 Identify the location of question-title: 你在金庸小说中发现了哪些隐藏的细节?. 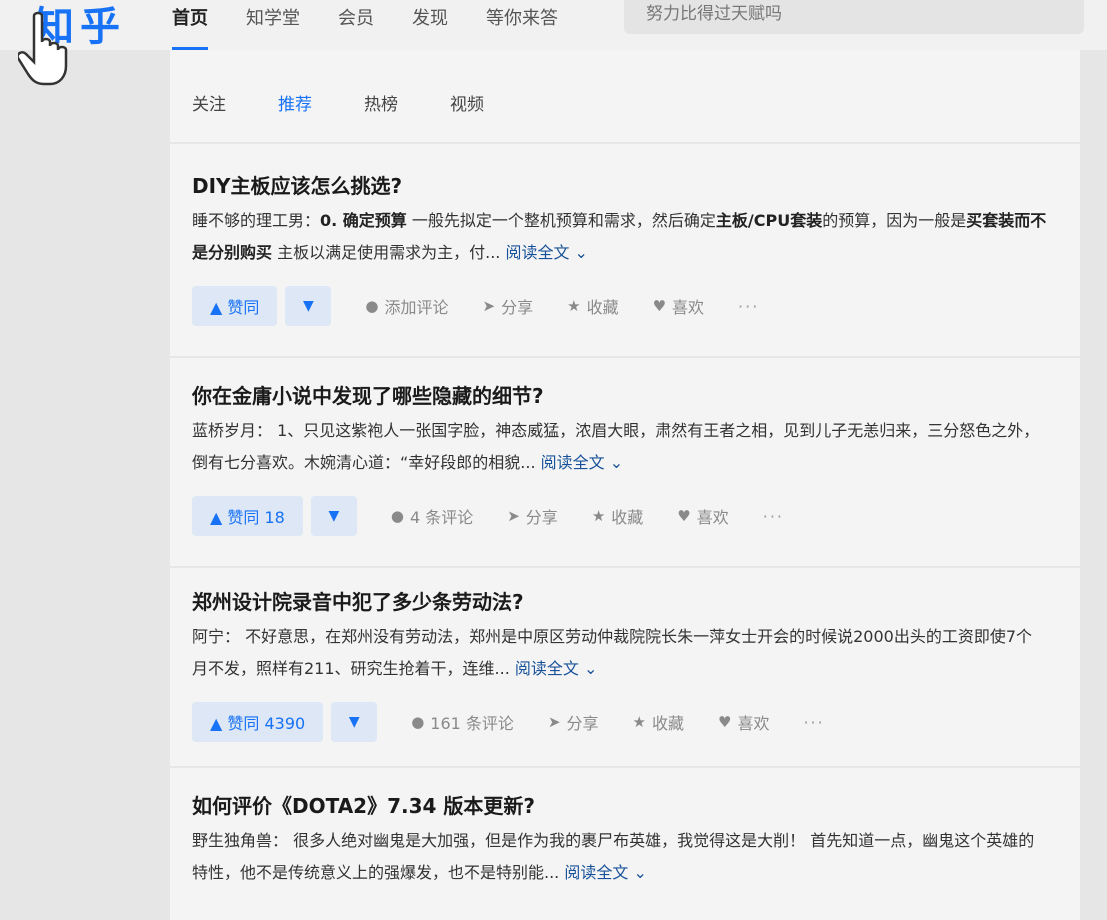
(622, 394).